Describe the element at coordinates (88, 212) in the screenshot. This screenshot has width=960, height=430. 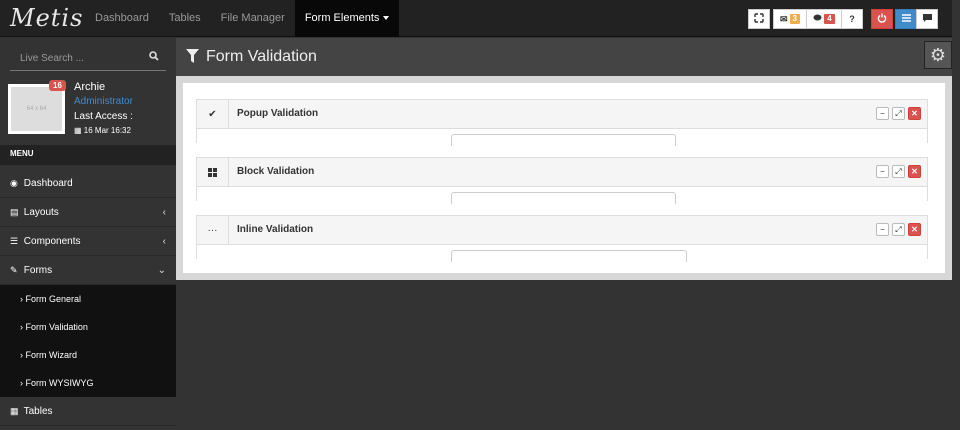
I see `sidebar-item-layouts: ▤ Layouts ‹` at that location.